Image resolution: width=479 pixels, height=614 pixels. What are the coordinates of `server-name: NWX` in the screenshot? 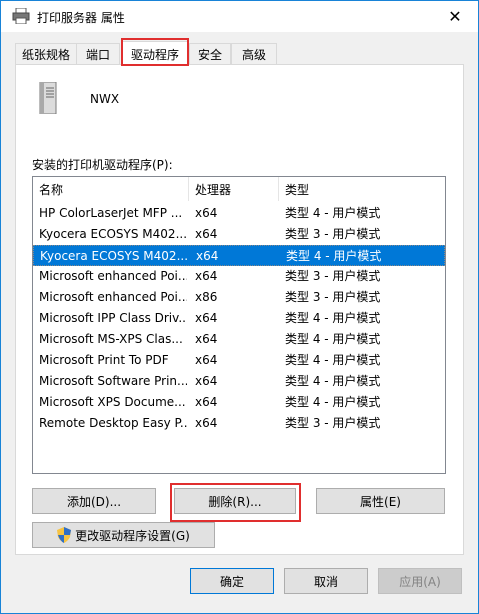 It's located at (105, 99).